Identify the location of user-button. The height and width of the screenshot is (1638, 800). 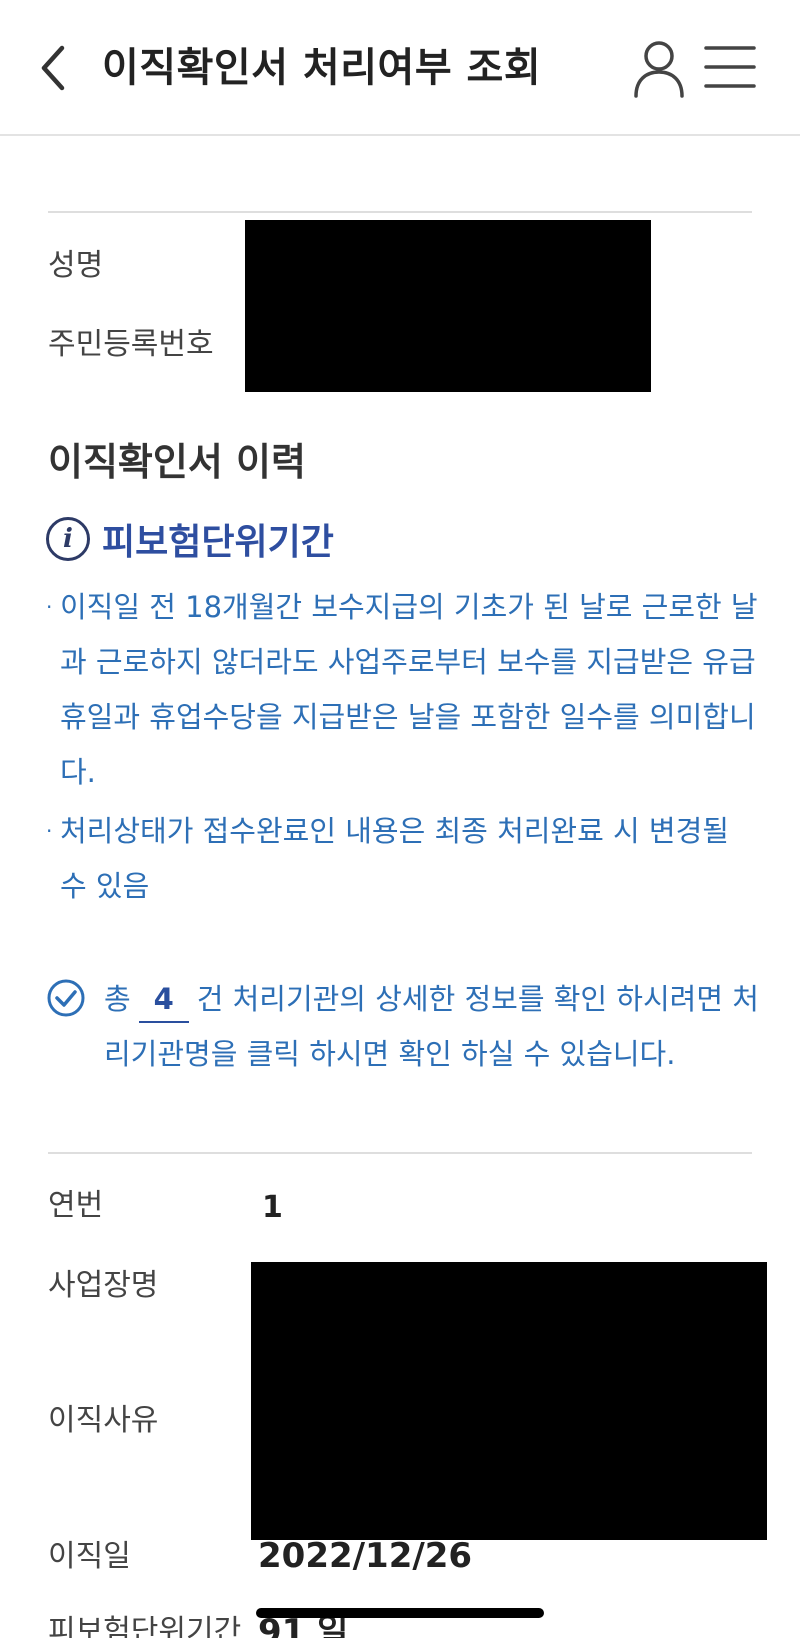
(659, 69).